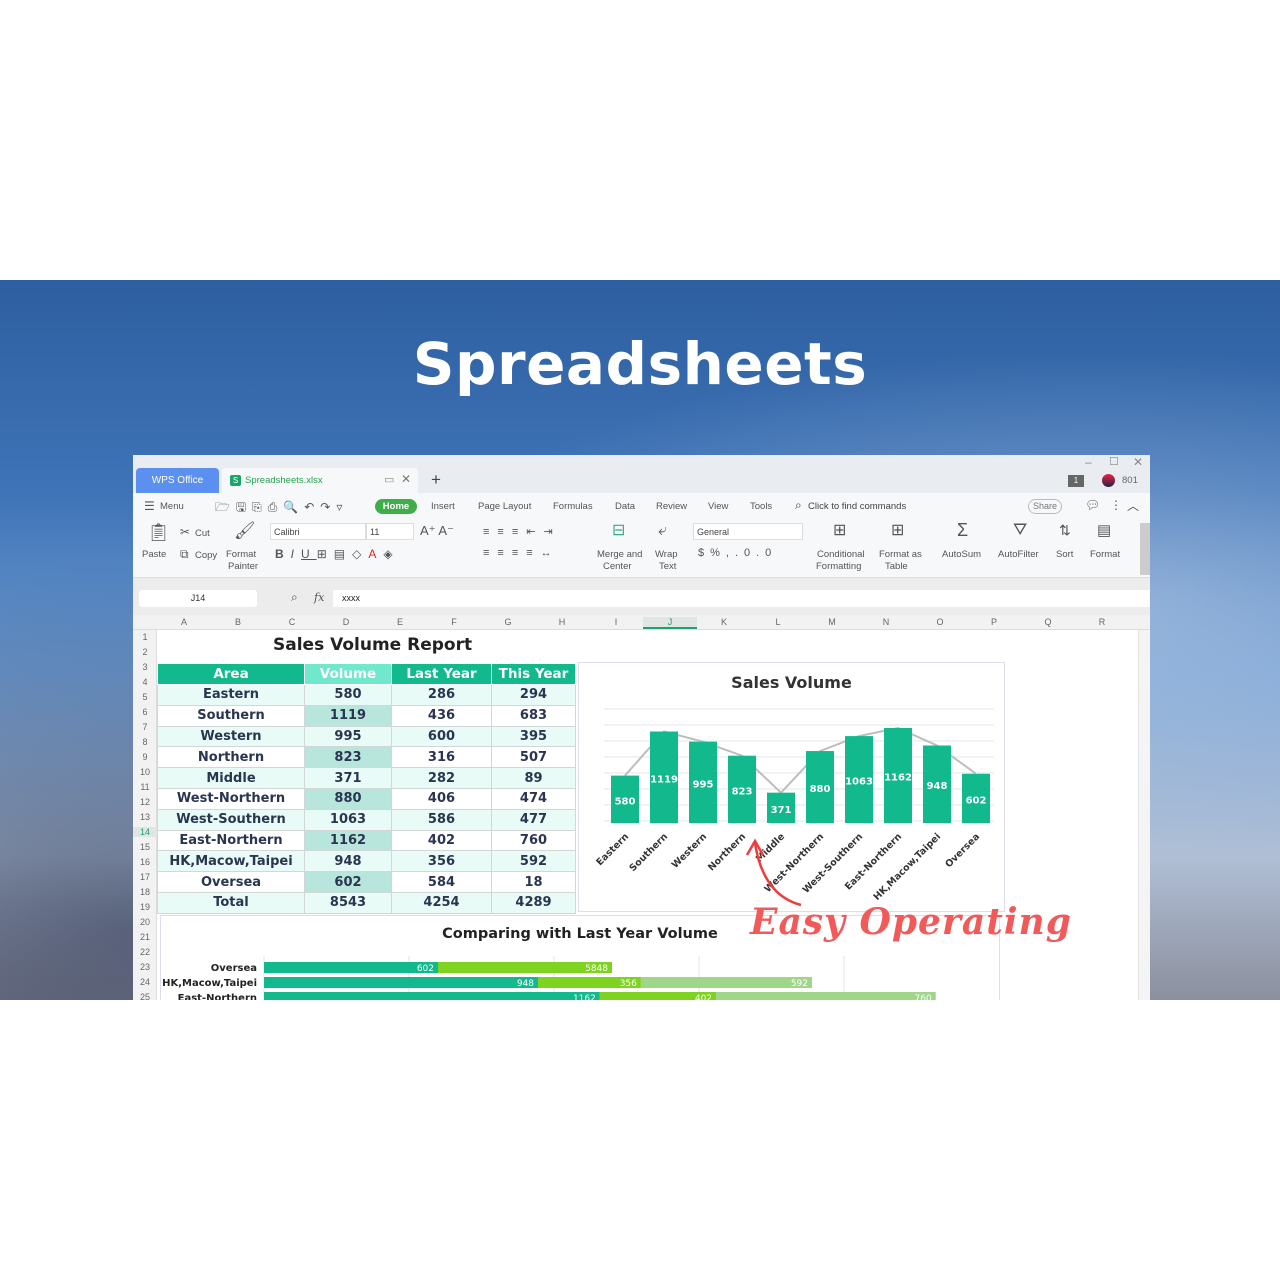  Describe the element at coordinates (533, 736) in the screenshot. I see `table-cell: 395` at that location.